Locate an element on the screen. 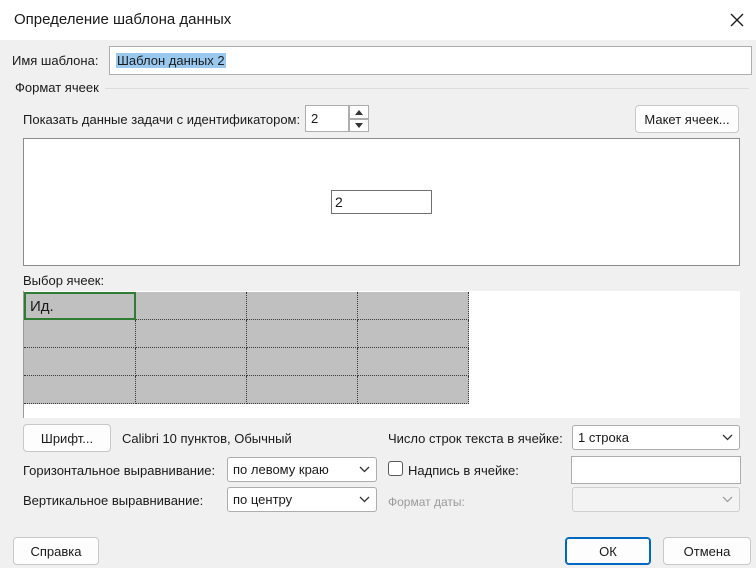  caption-label: Надпись в ячейке: is located at coordinates (463, 470).